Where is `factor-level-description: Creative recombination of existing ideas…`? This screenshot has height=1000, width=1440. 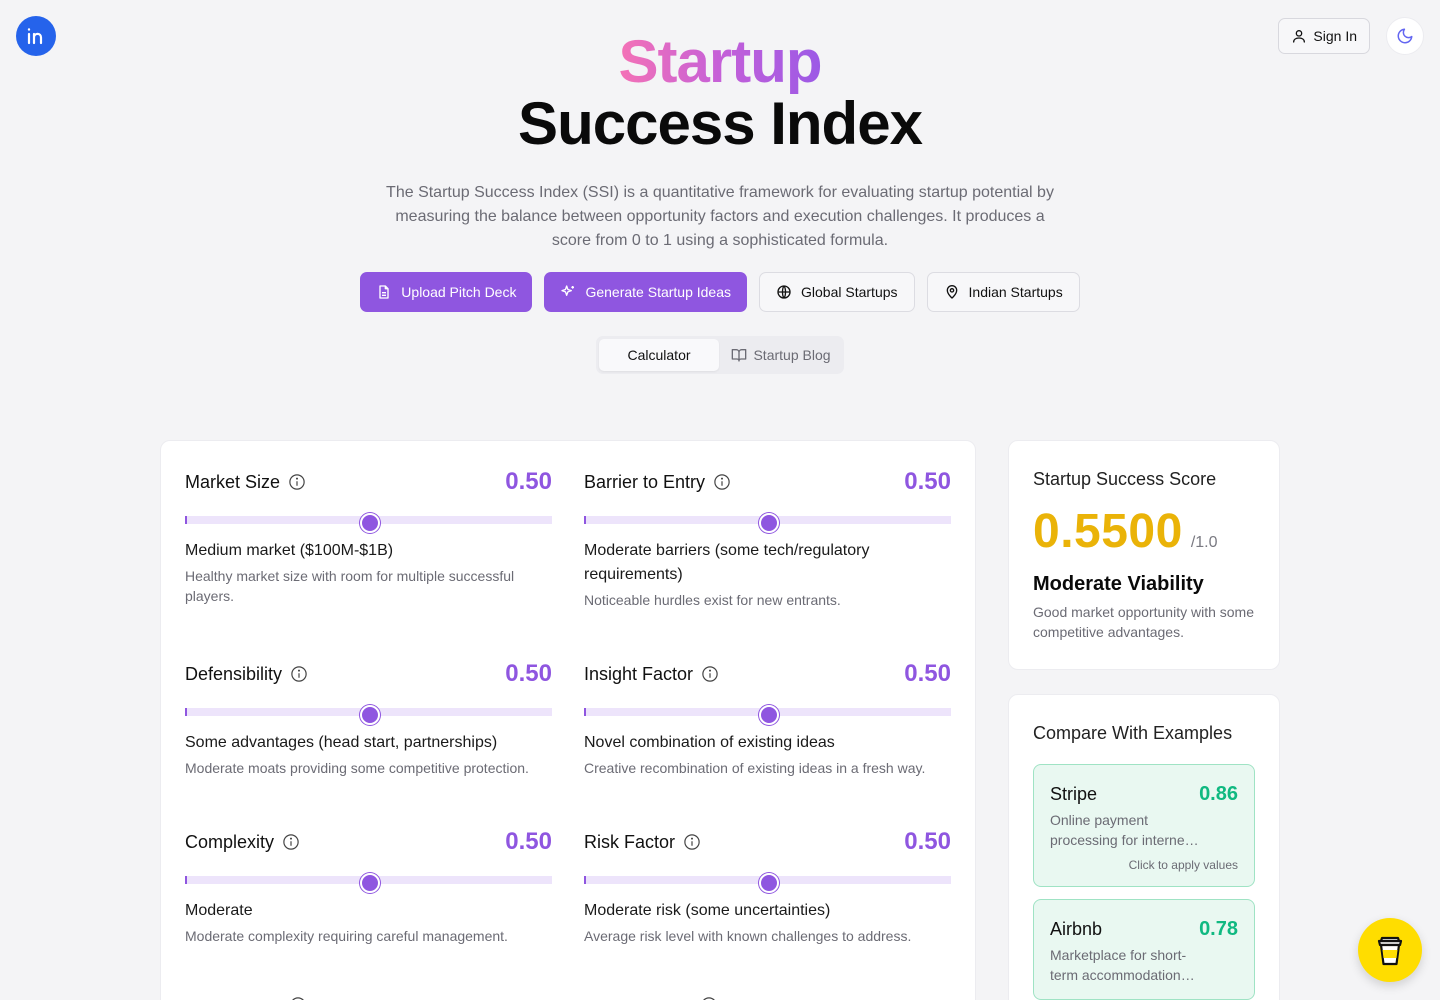 factor-level-description: Creative recombination of existing ideas… is located at coordinates (755, 768).